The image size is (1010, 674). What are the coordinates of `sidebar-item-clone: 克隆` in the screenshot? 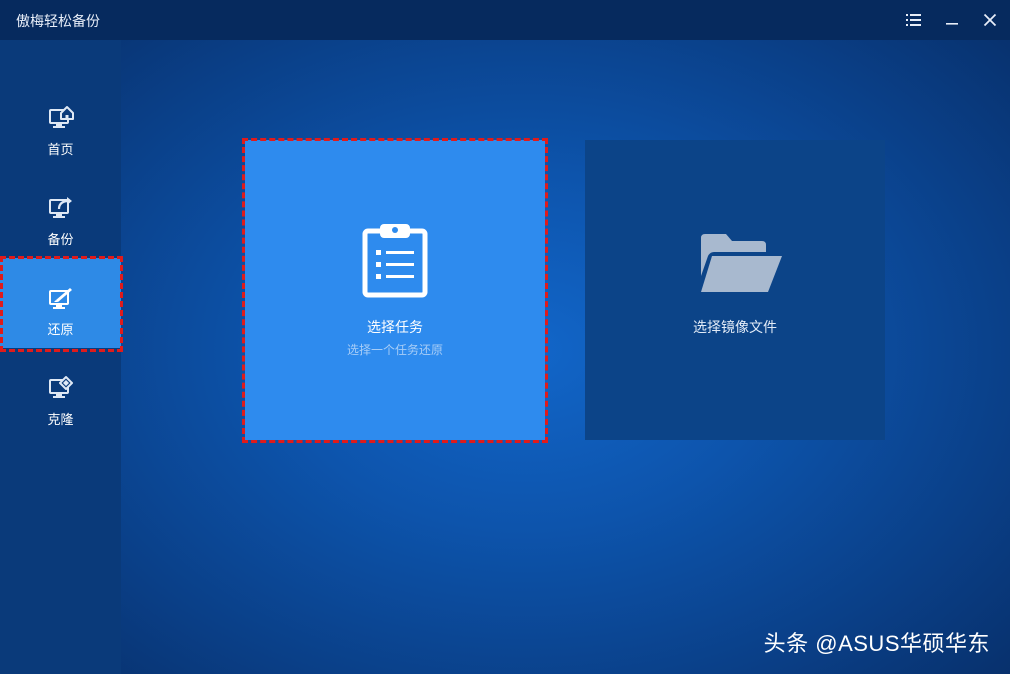 It's located at (60, 407).